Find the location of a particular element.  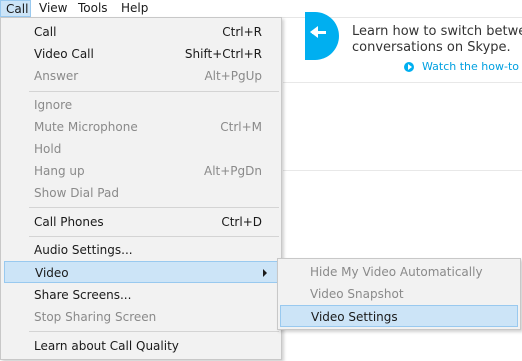

menu-help: Help is located at coordinates (134, 8).